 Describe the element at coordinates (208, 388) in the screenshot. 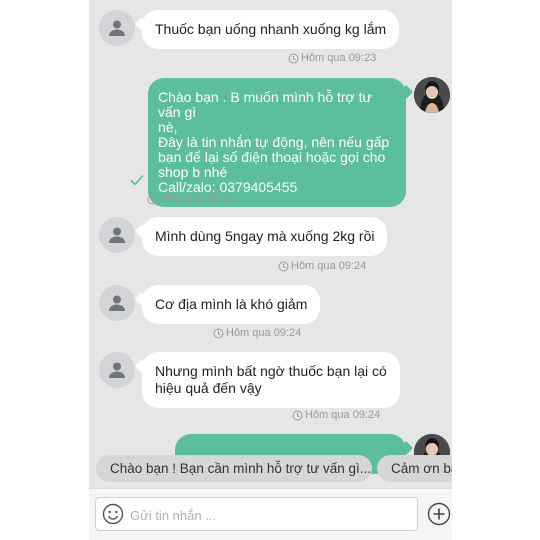

I see `message-line: hiệu quả đến vậy` at that location.